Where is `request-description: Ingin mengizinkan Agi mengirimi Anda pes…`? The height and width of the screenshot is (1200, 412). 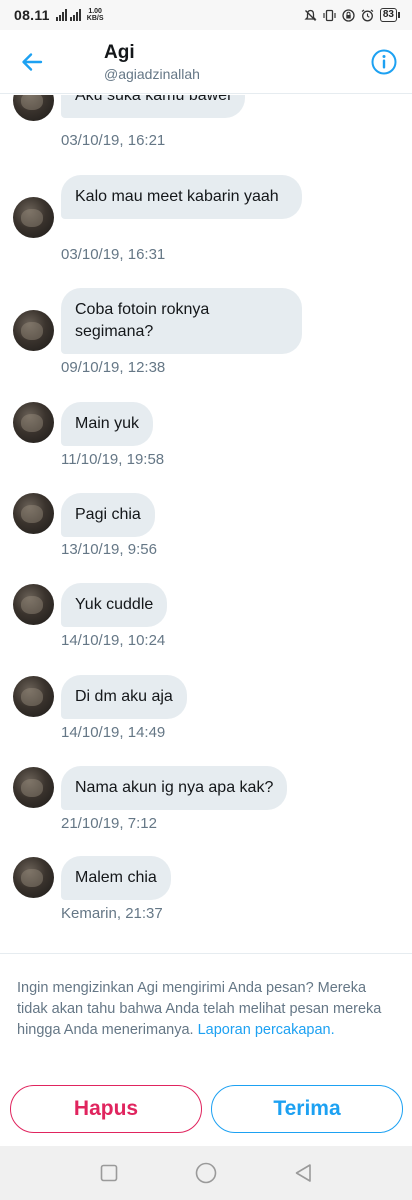
request-description: Ingin mengizinkan Agi mengirimi Anda pes… is located at coordinates (207, 1009).